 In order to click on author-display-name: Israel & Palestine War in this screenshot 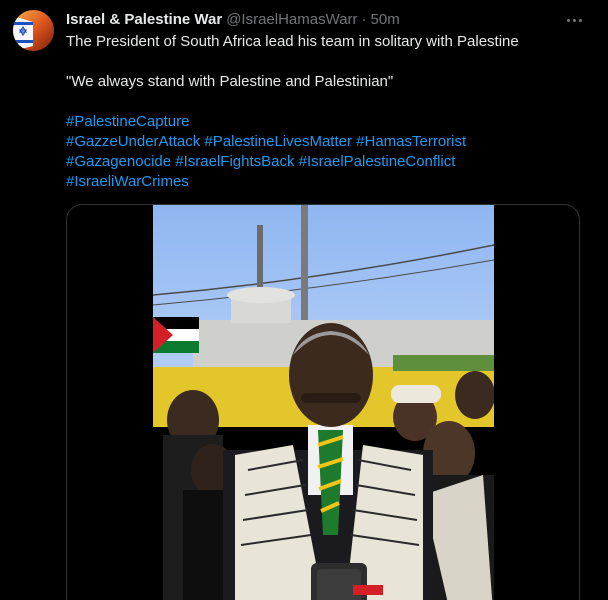, I will do `click(144, 20)`.